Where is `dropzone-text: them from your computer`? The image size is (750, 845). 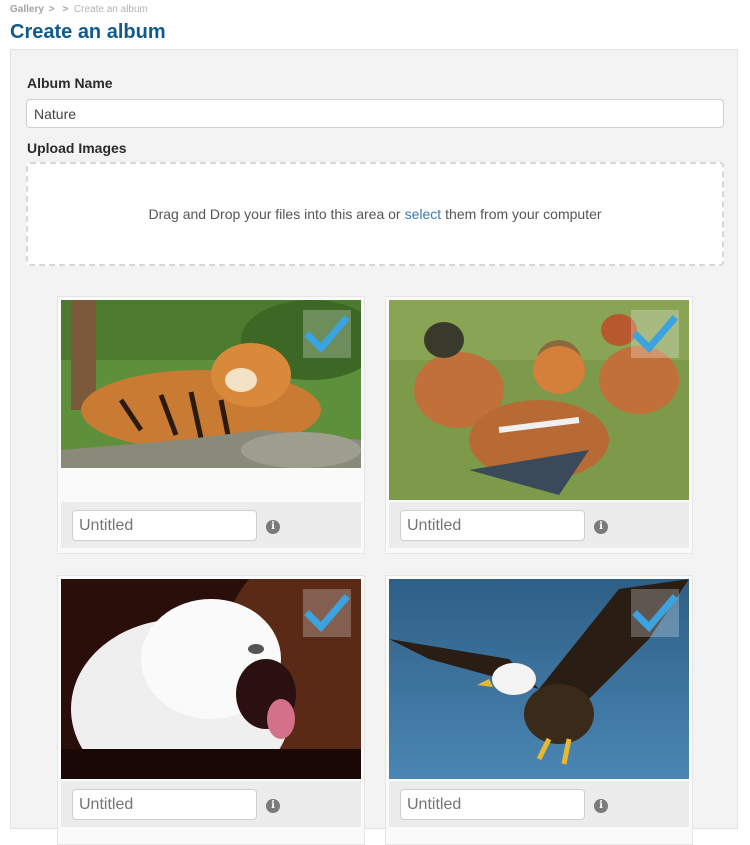
dropzone-text: them from your computer is located at coordinates (523, 214).